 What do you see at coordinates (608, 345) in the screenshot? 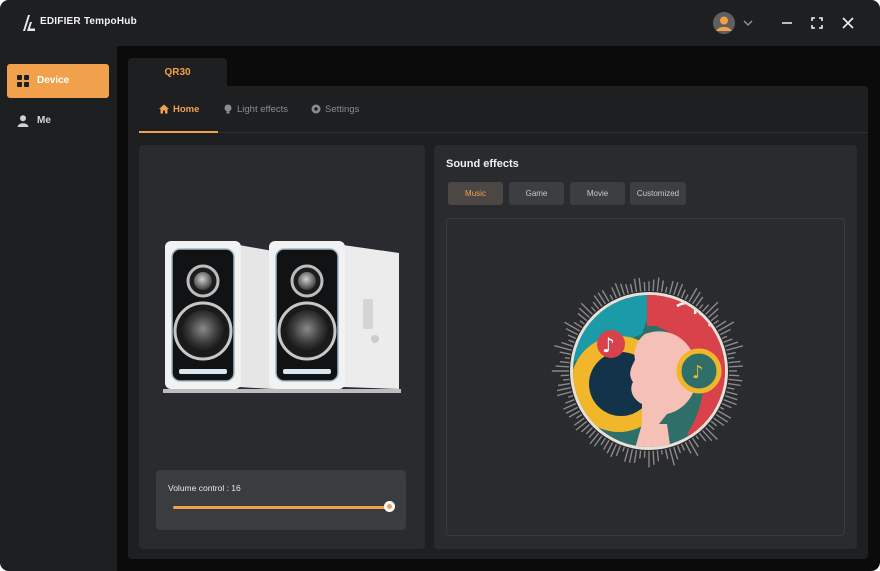
I see `music-note-icon: ♪` at bounding box center [608, 345].